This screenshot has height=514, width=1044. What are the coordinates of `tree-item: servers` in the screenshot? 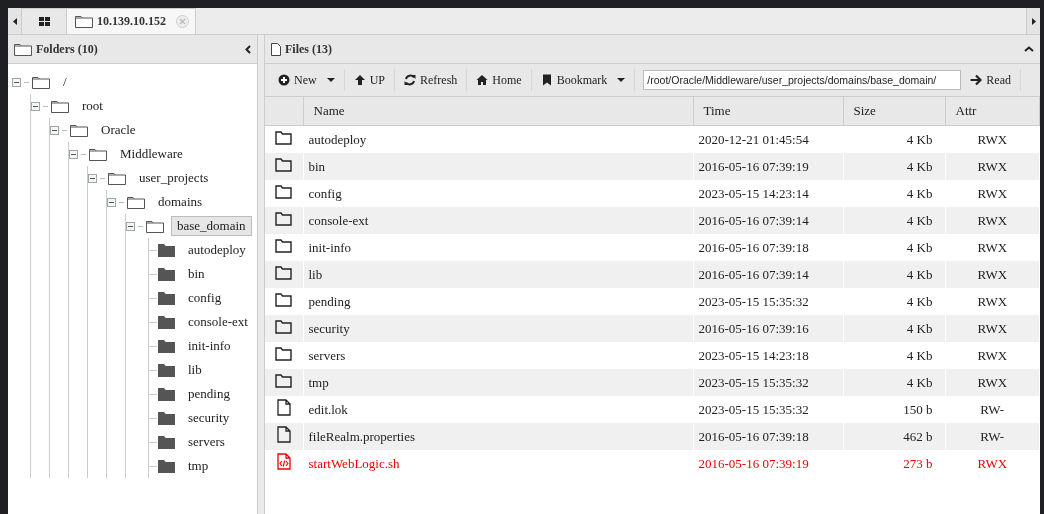 It's located at (206, 442).